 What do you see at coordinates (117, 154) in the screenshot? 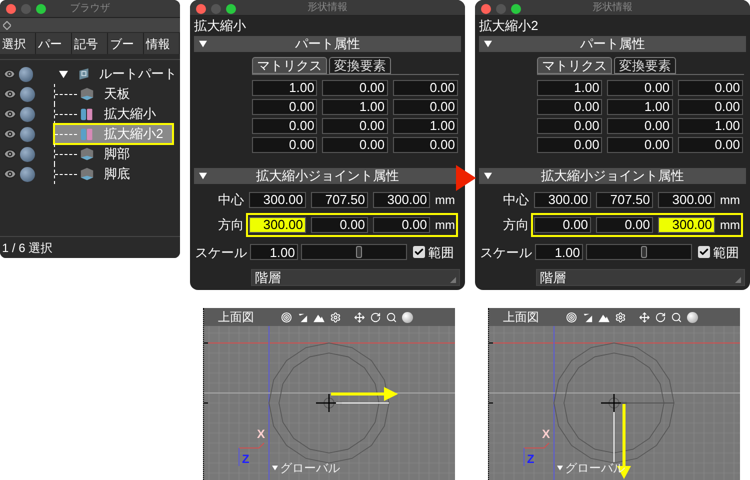
I see `tree-item-label: 脚部` at bounding box center [117, 154].